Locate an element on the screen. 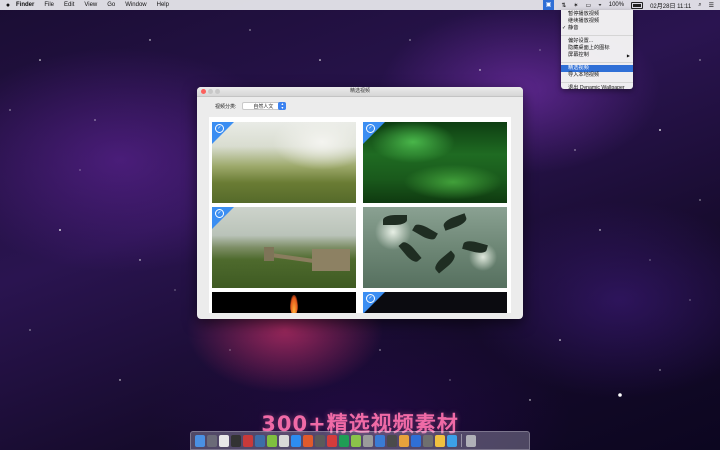 This screenshot has width=720, height=450. clock: 02月28日 11:11 is located at coordinates (670, 5).